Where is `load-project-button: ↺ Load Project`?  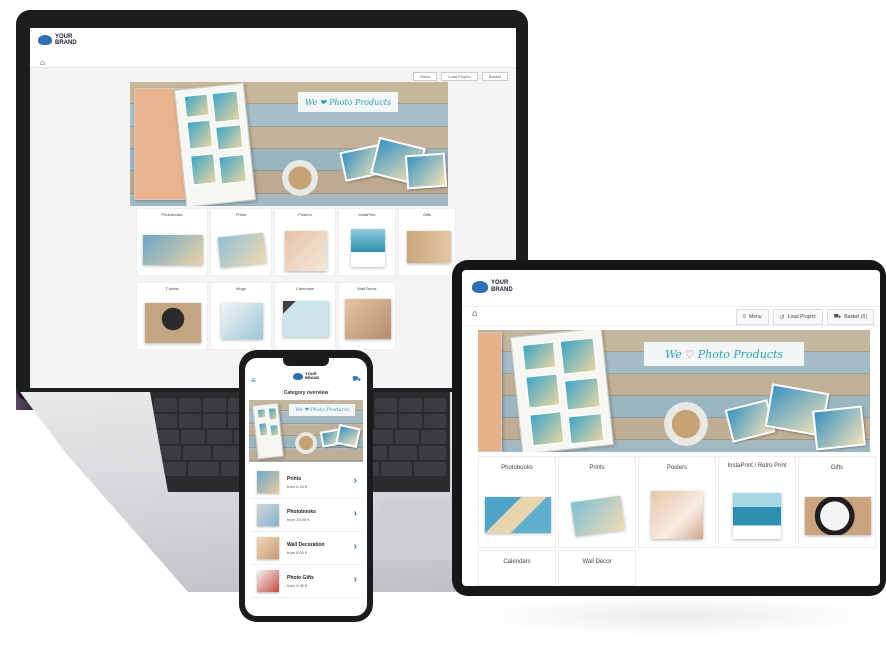 load-project-button: ↺ Load Project is located at coordinates (797, 317).